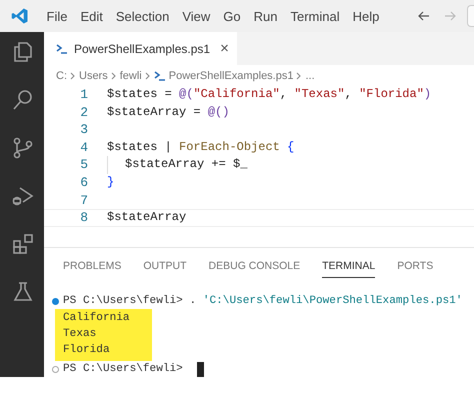  I want to click on menu-item: File, so click(57, 16).